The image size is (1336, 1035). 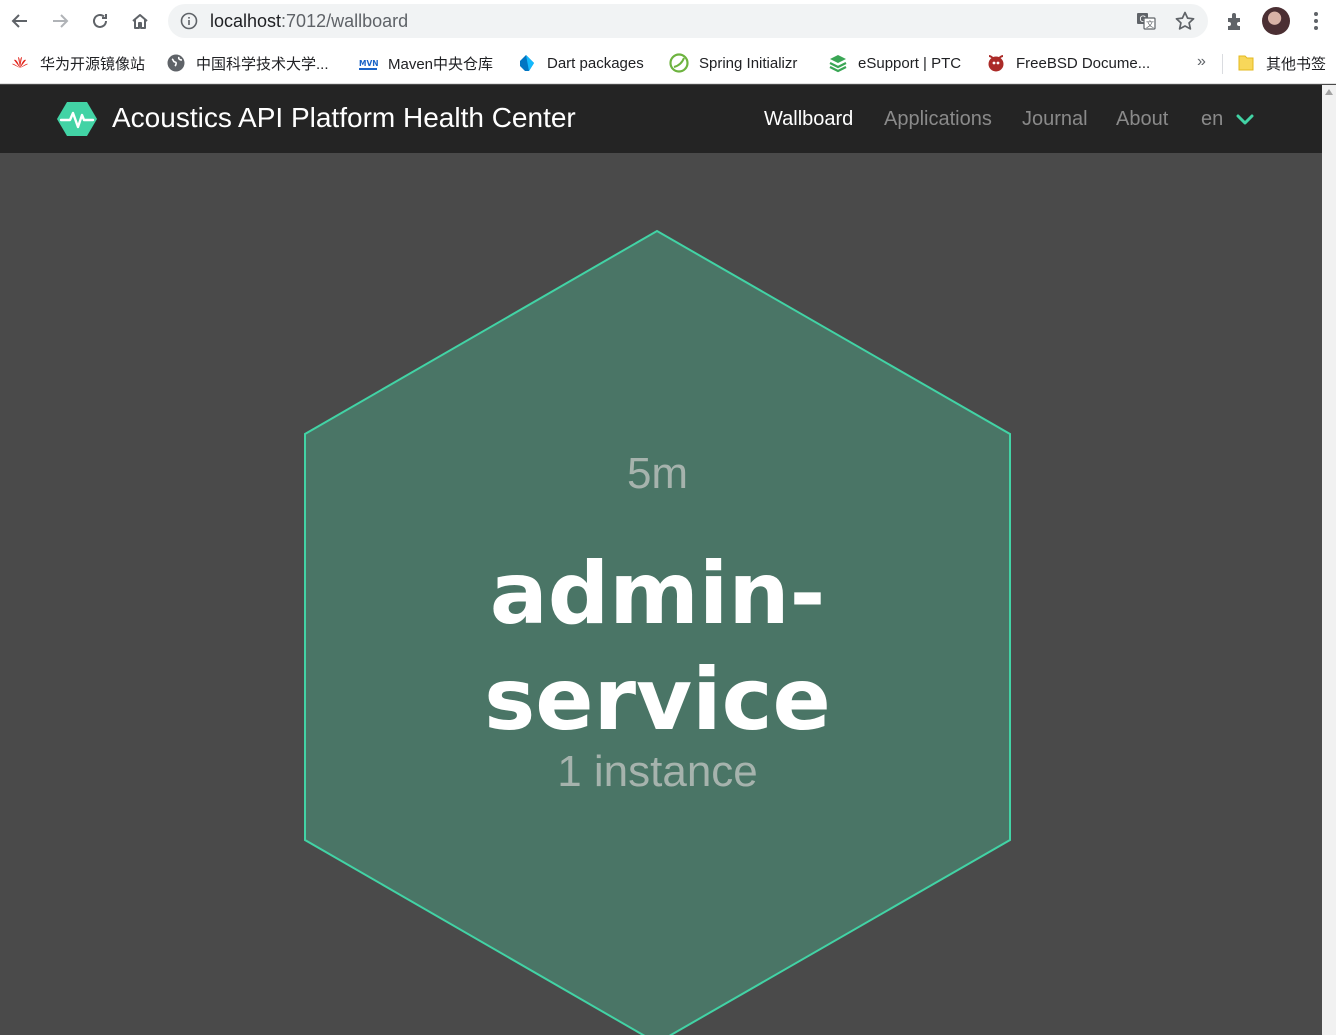 What do you see at coordinates (77, 119) in the screenshot?
I see `pulse-logo-icon` at bounding box center [77, 119].